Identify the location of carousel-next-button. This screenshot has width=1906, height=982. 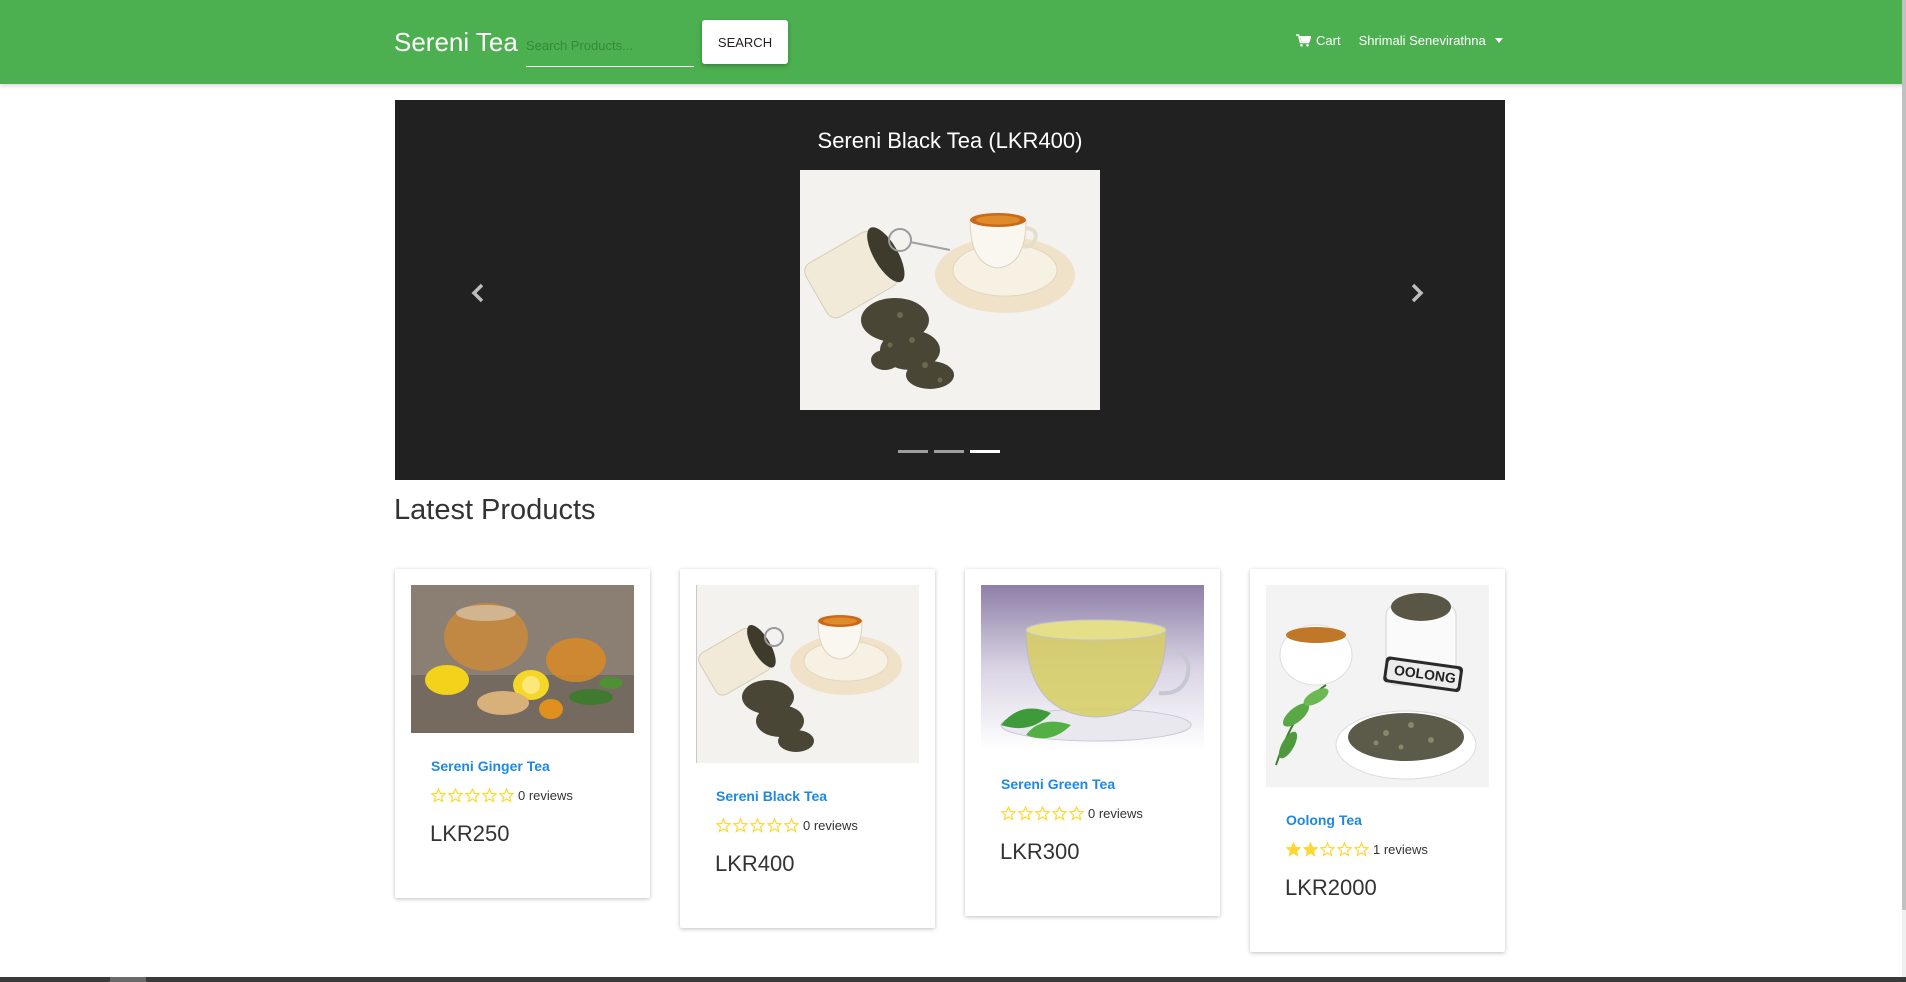
(1417, 293).